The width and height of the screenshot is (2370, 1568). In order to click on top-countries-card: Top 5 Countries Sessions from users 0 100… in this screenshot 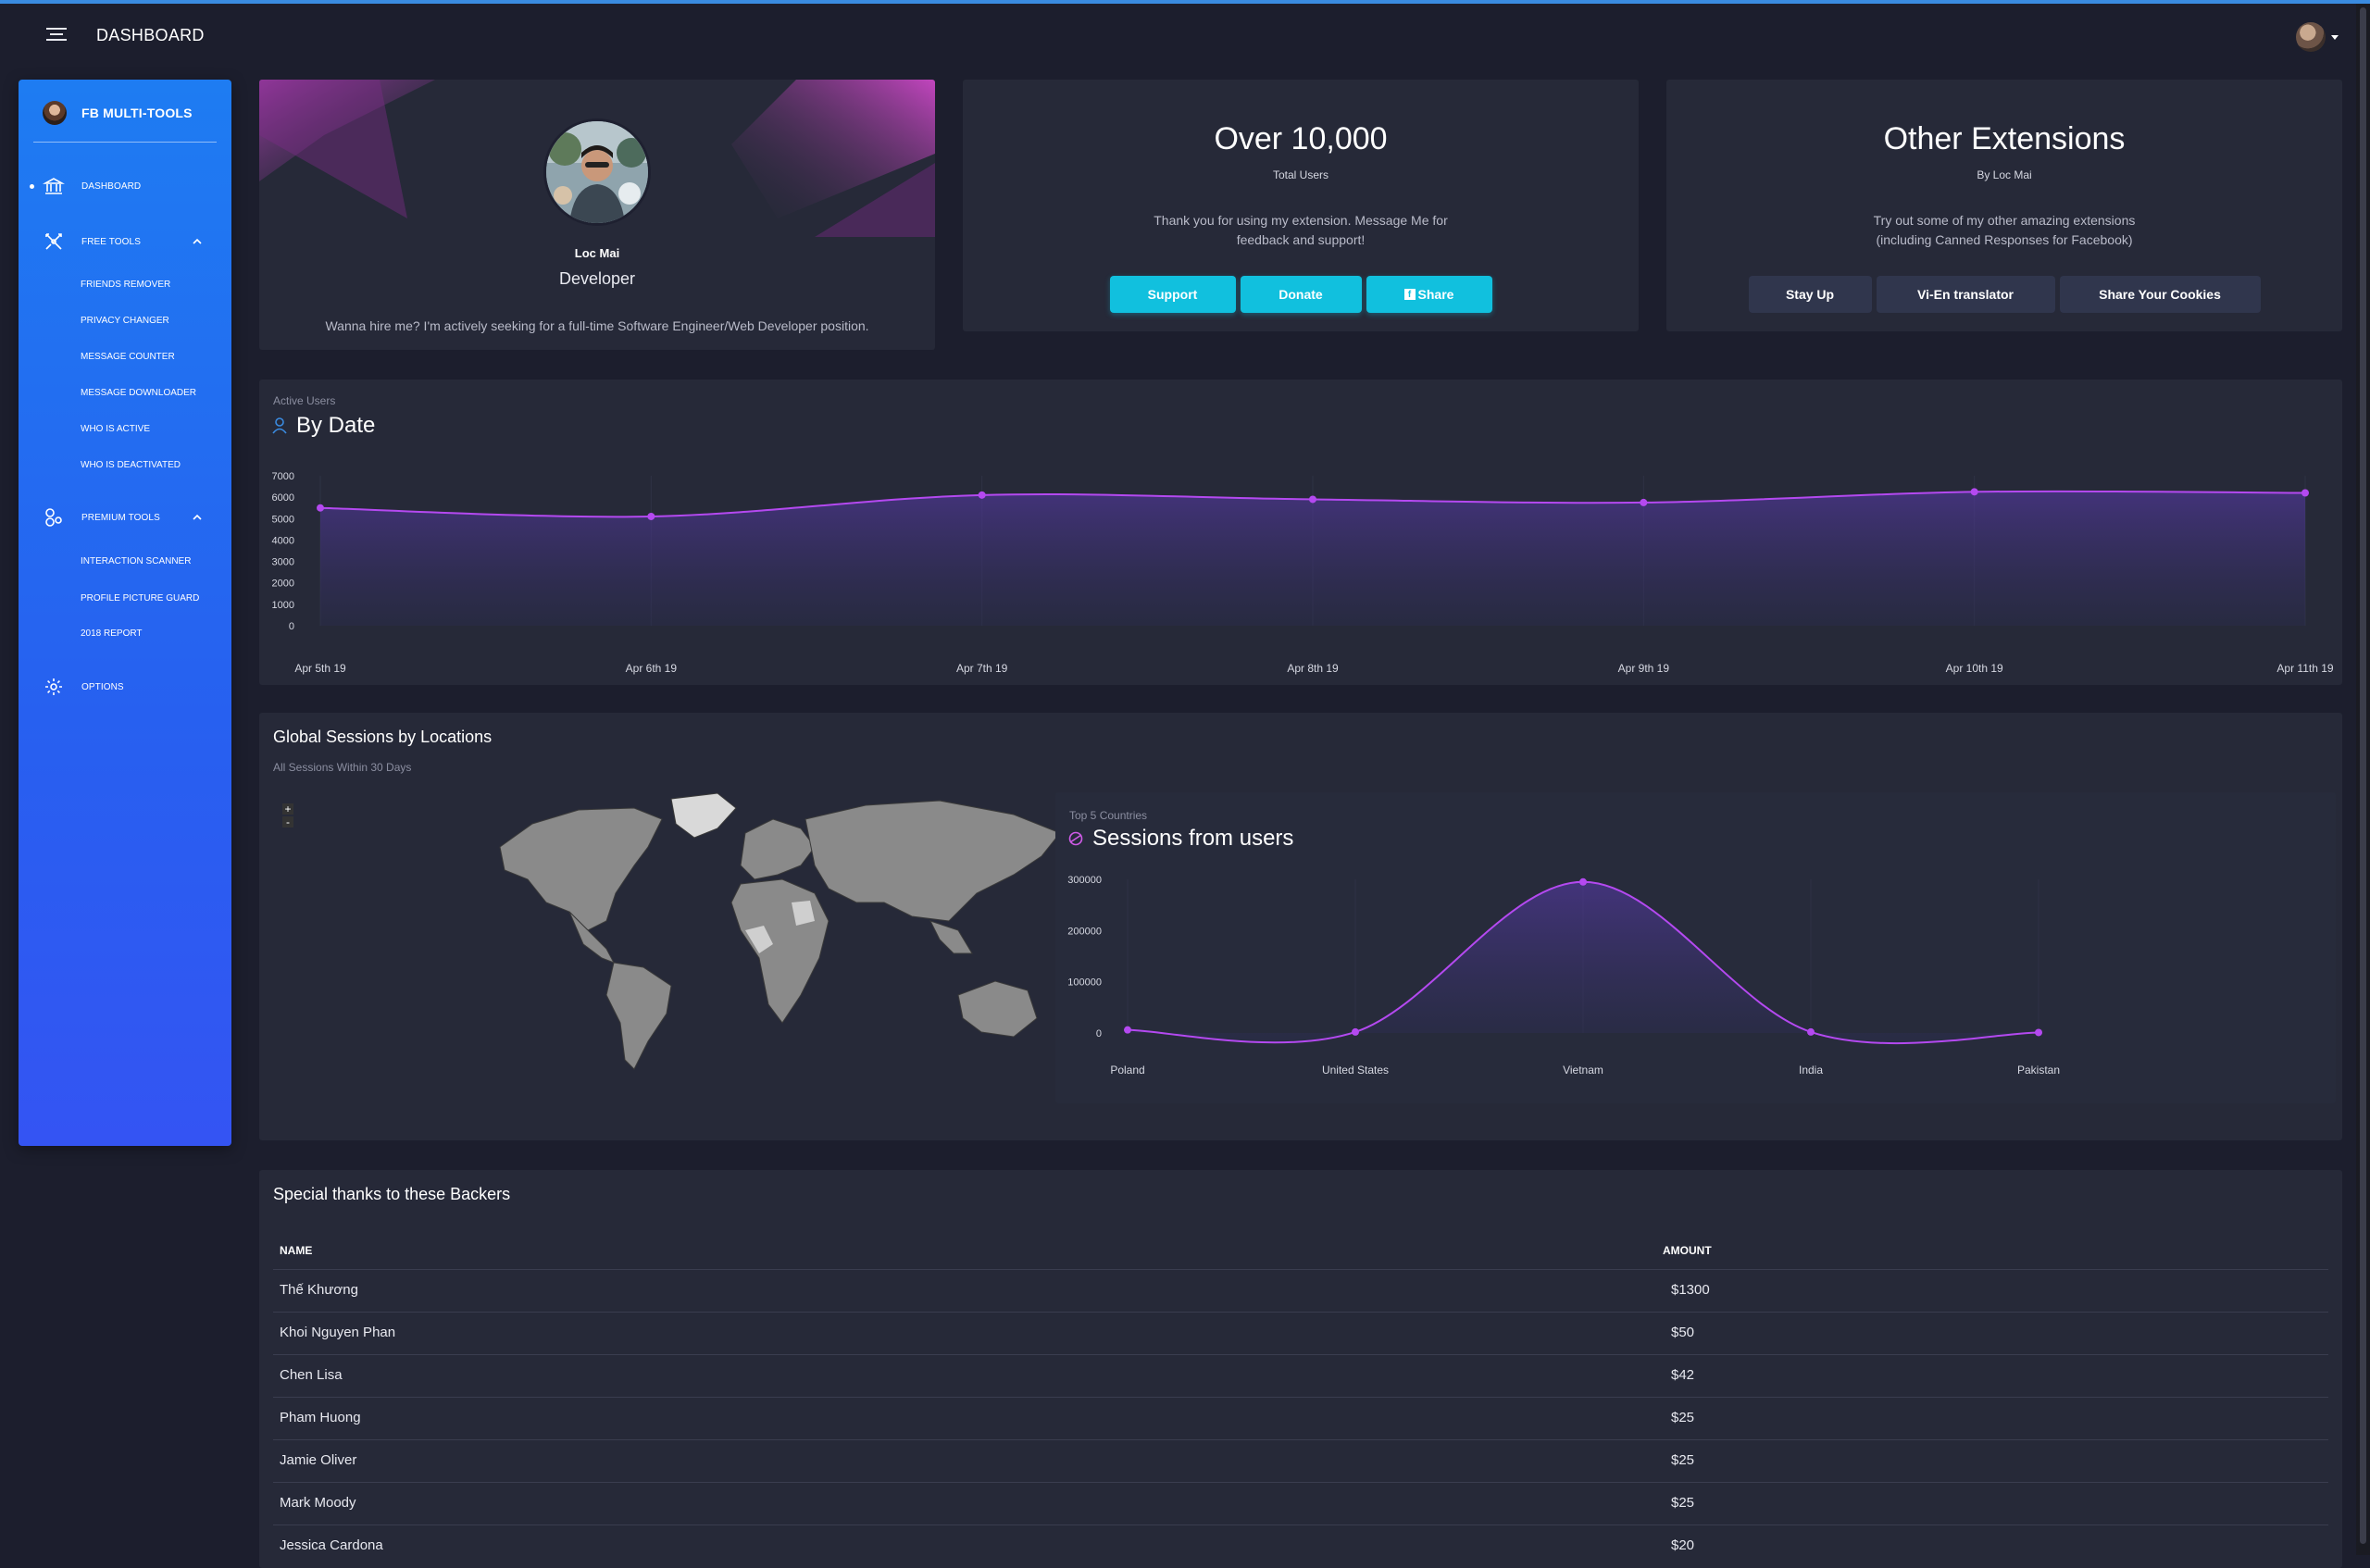, I will do `click(1695, 947)`.